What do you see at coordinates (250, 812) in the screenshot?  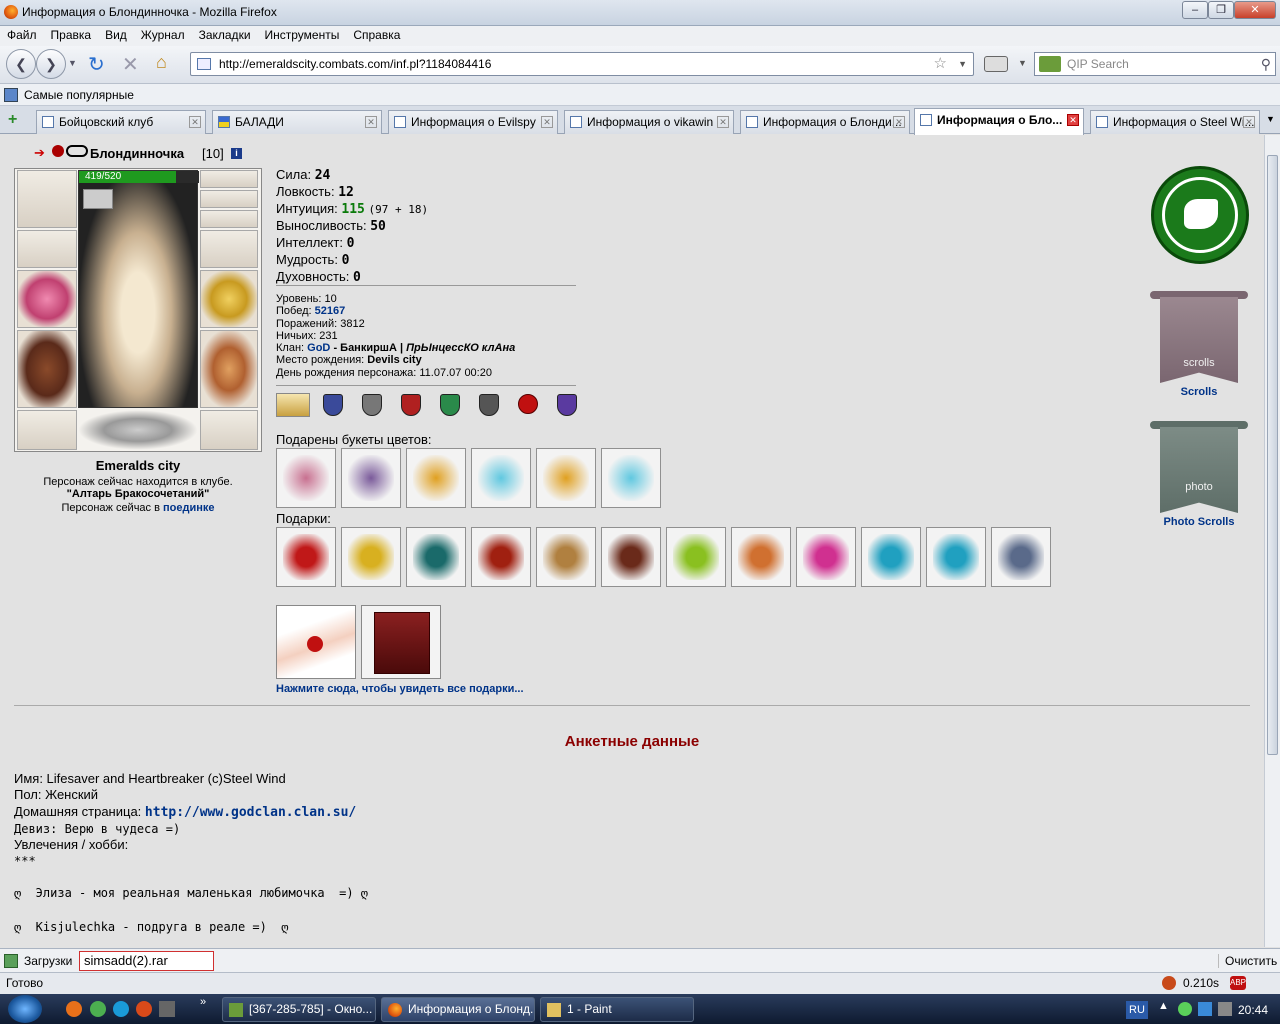 I see `homepage-link: http://www.godclan.clan.su/` at bounding box center [250, 812].